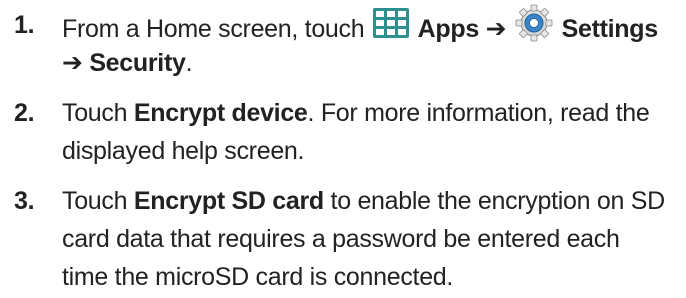 This screenshot has width=686, height=298. I want to click on apps-grid-icon, so click(391, 28).